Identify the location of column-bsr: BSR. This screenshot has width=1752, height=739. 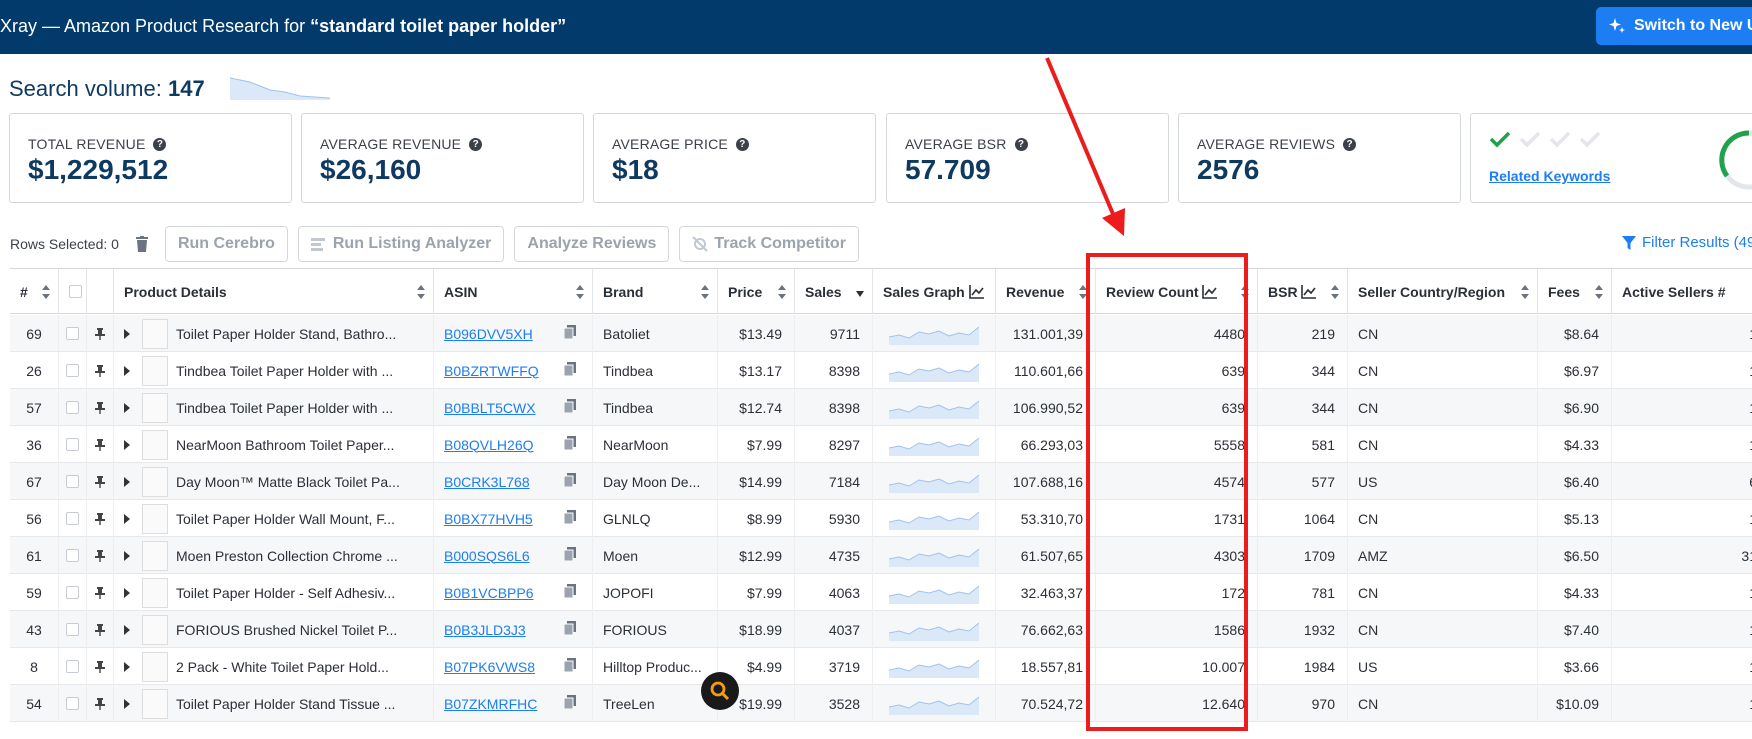
(1303, 291).